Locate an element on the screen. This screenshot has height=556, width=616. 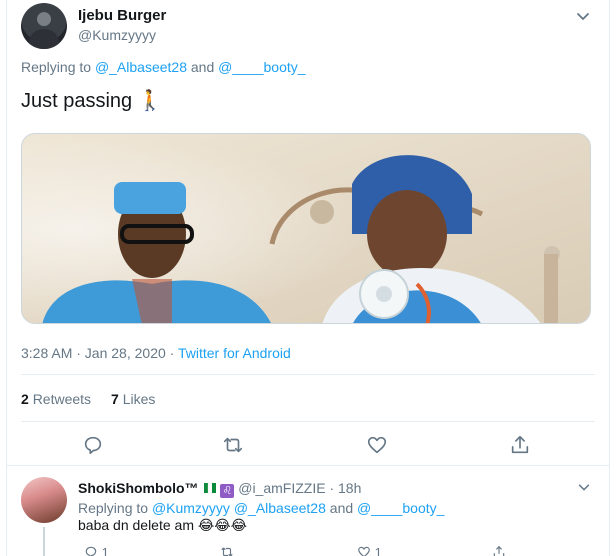
reply-count: 1 is located at coordinates (105, 550).